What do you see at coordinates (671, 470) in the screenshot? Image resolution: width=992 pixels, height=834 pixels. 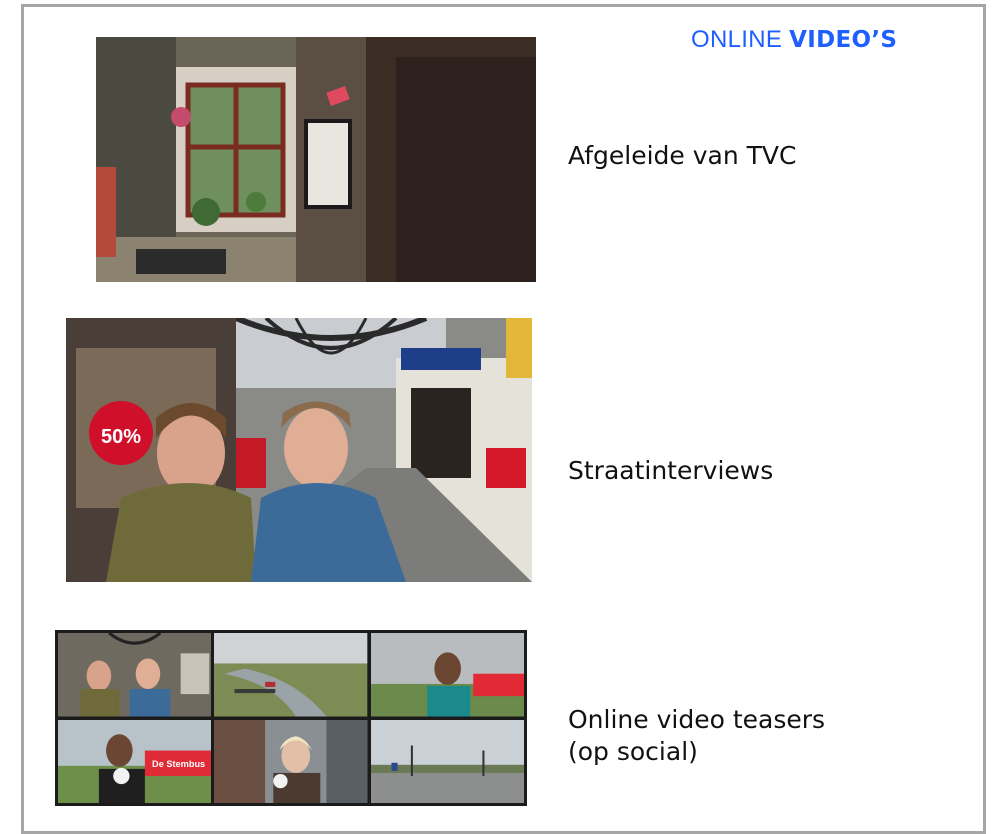 I see `caption-street-interviews: Straatinterviews` at bounding box center [671, 470].